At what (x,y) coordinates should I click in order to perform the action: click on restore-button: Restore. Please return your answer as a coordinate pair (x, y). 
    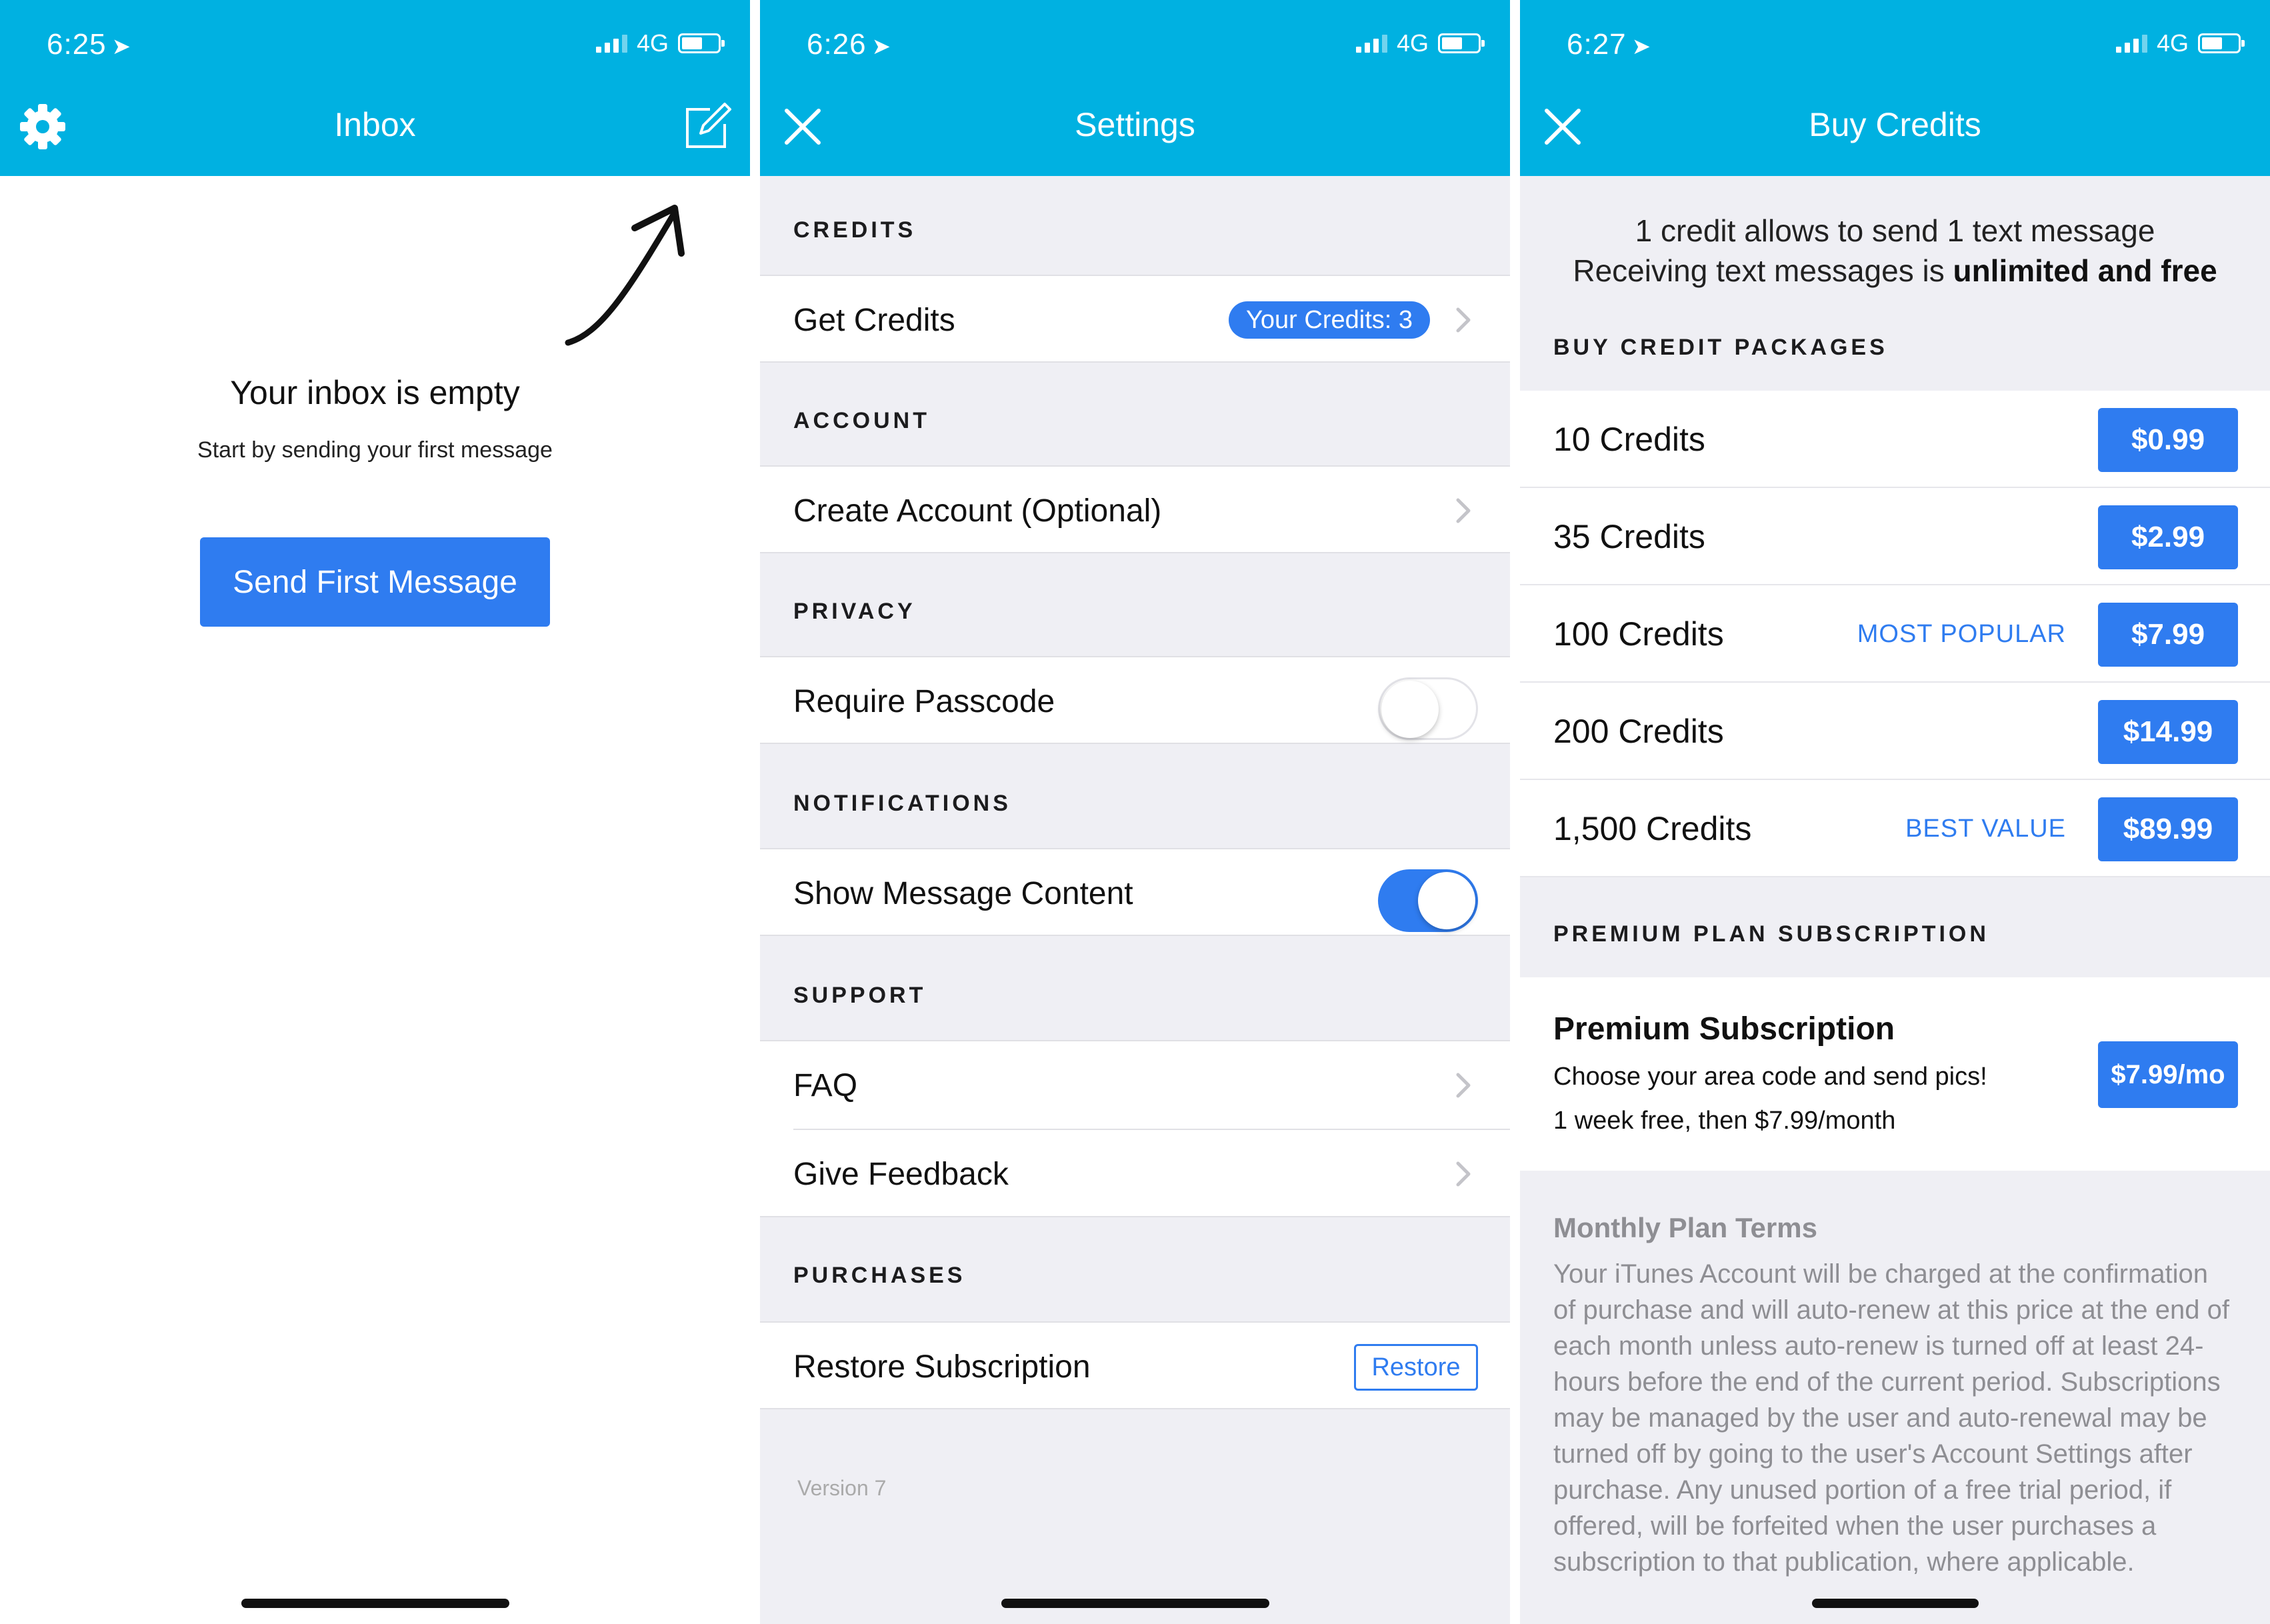
    Looking at the image, I should click on (1416, 1367).